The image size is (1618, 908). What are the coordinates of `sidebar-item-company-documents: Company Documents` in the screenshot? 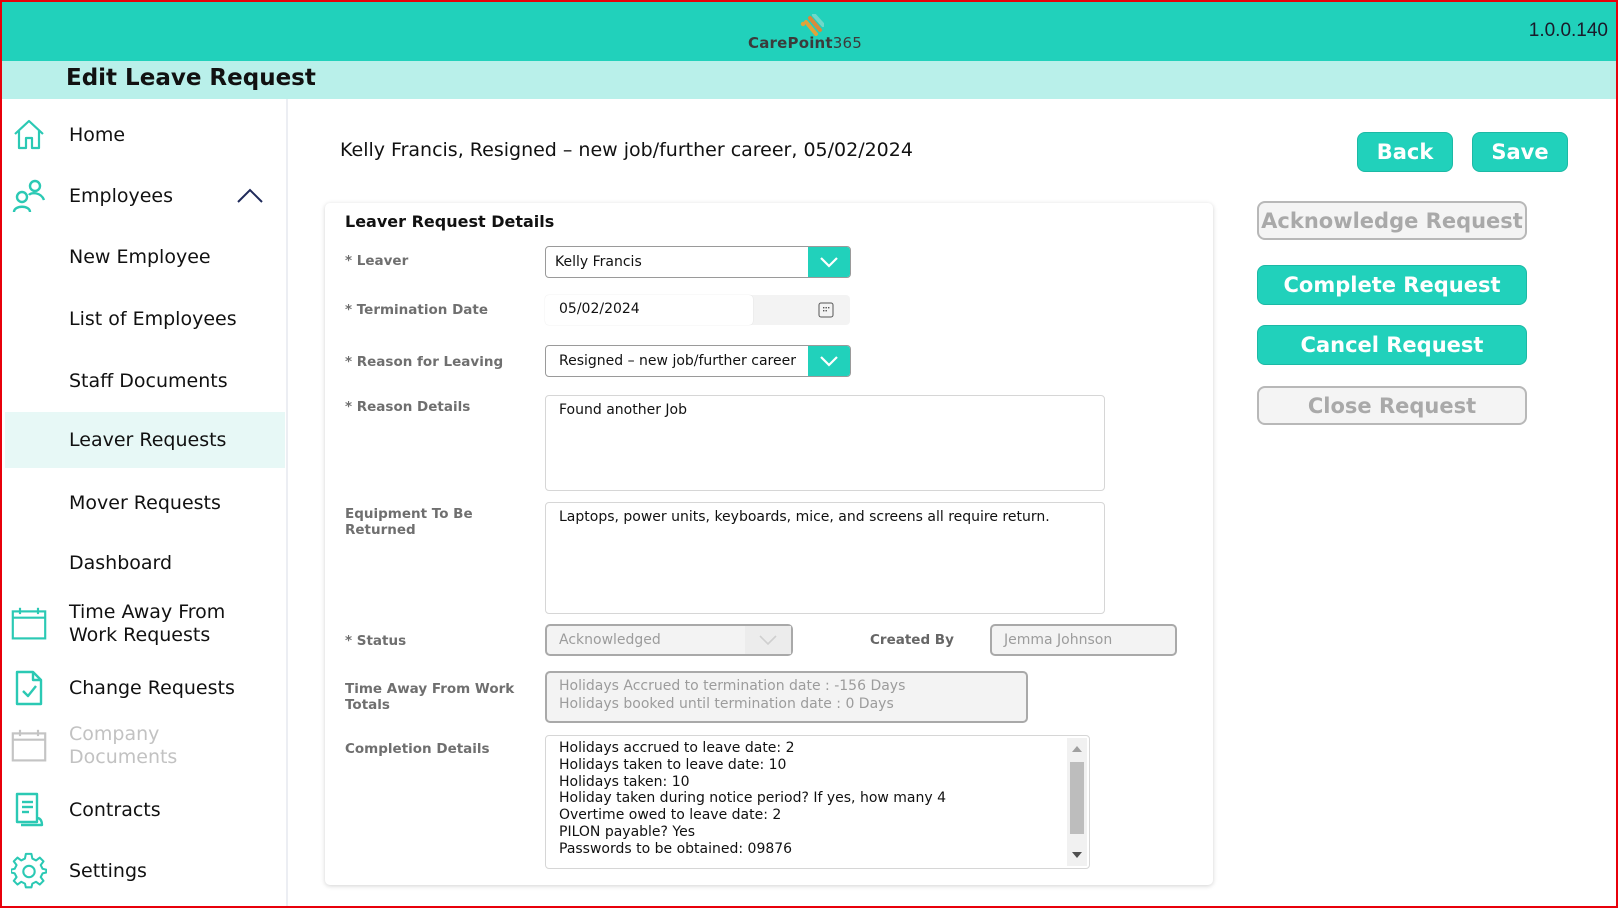 It's located at (145, 746).